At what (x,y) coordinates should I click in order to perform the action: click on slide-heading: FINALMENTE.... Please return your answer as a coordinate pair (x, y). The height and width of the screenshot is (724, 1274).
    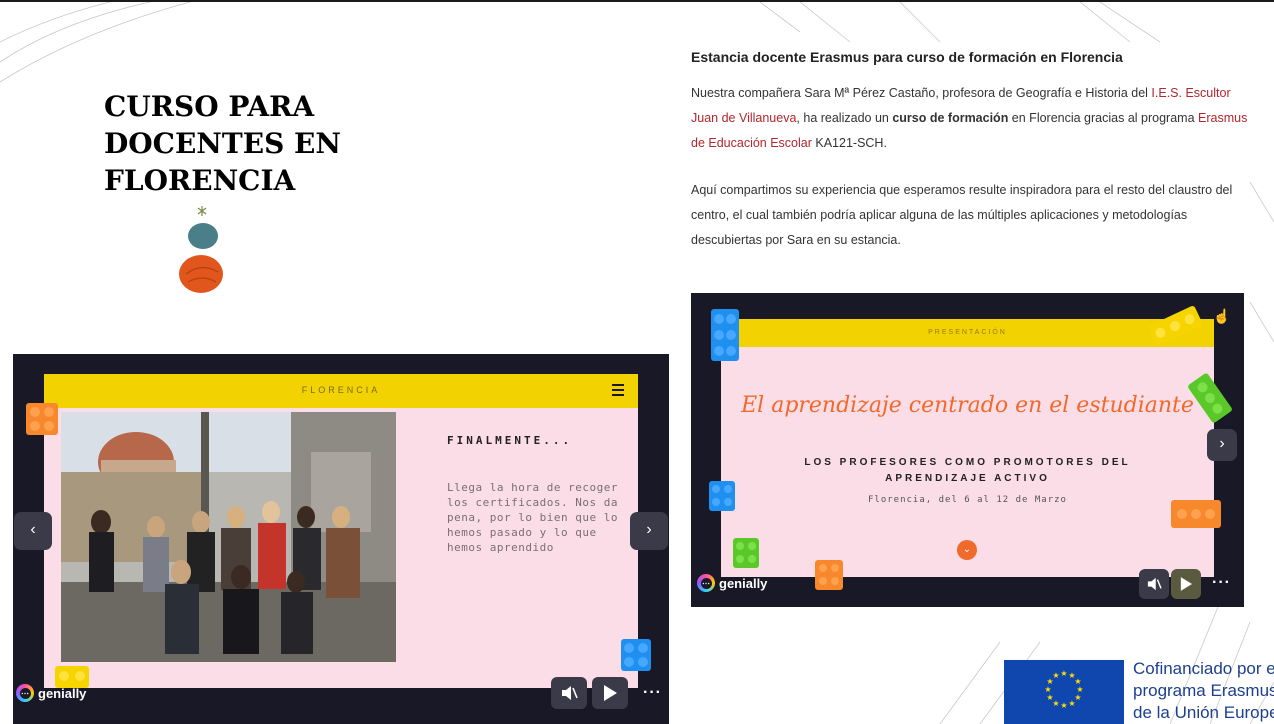
    Looking at the image, I should click on (510, 440).